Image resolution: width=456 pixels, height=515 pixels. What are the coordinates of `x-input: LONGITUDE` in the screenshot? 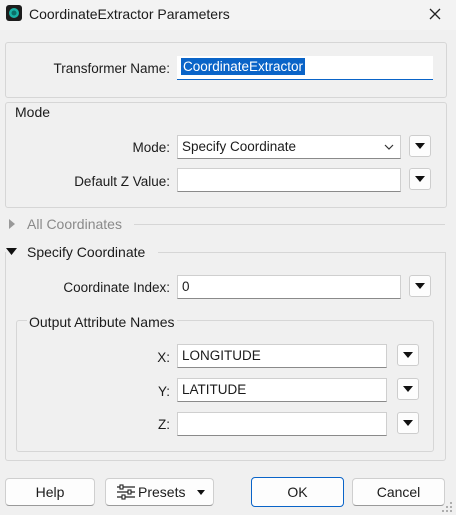 It's located at (282, 356).